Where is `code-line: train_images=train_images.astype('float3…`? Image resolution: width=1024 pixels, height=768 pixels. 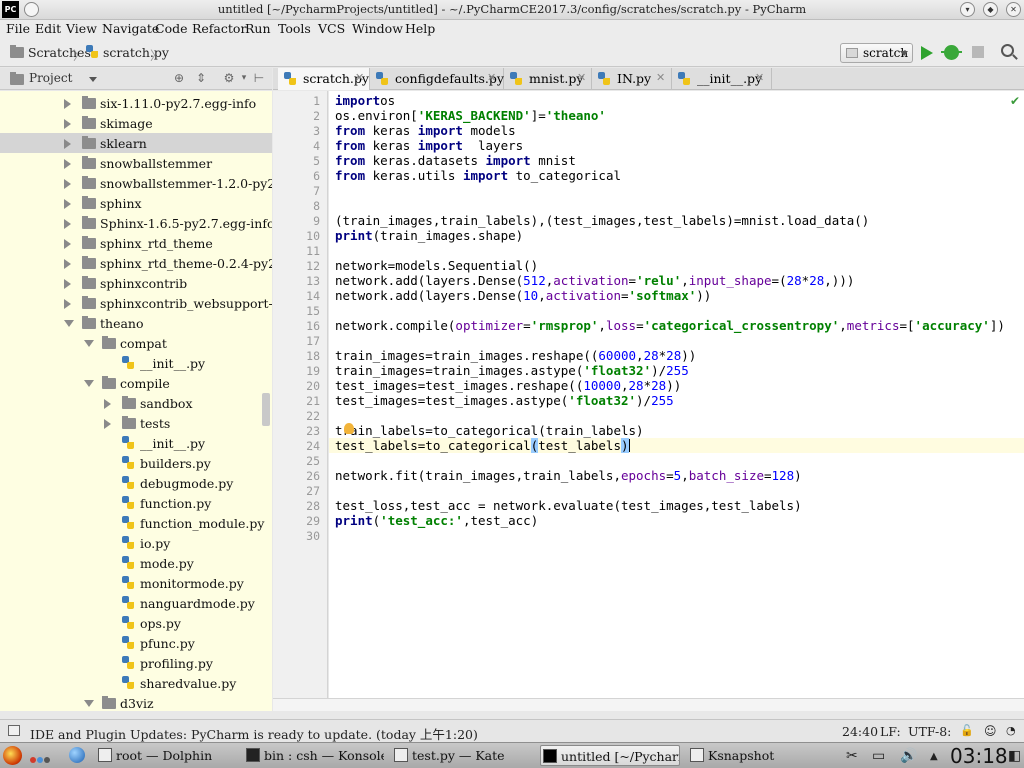
code-line: train_images=train_images.astype('float3… is located at coordinates (512, 370).